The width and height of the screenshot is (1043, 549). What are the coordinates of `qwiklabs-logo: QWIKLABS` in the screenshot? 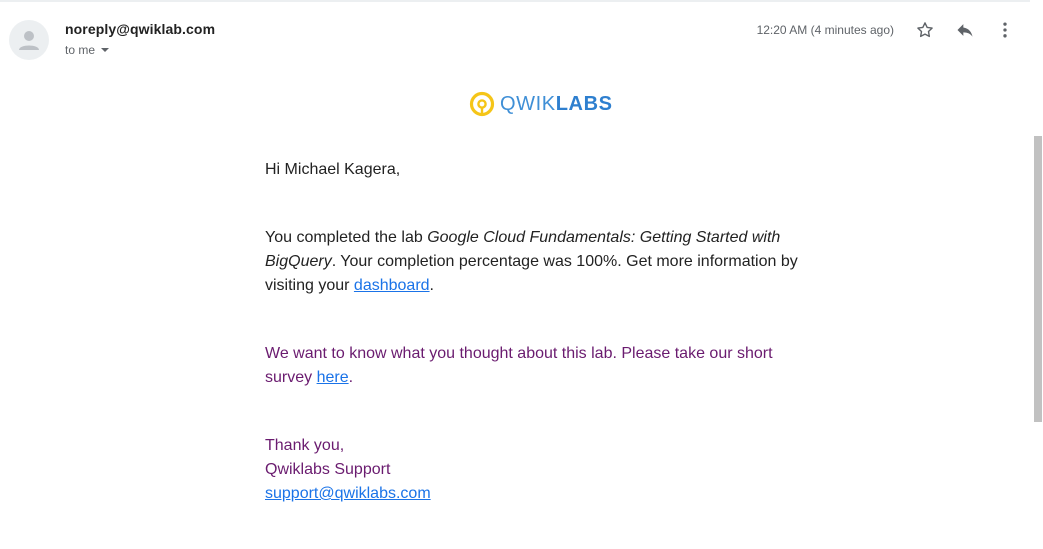 It's located at (541, 104).